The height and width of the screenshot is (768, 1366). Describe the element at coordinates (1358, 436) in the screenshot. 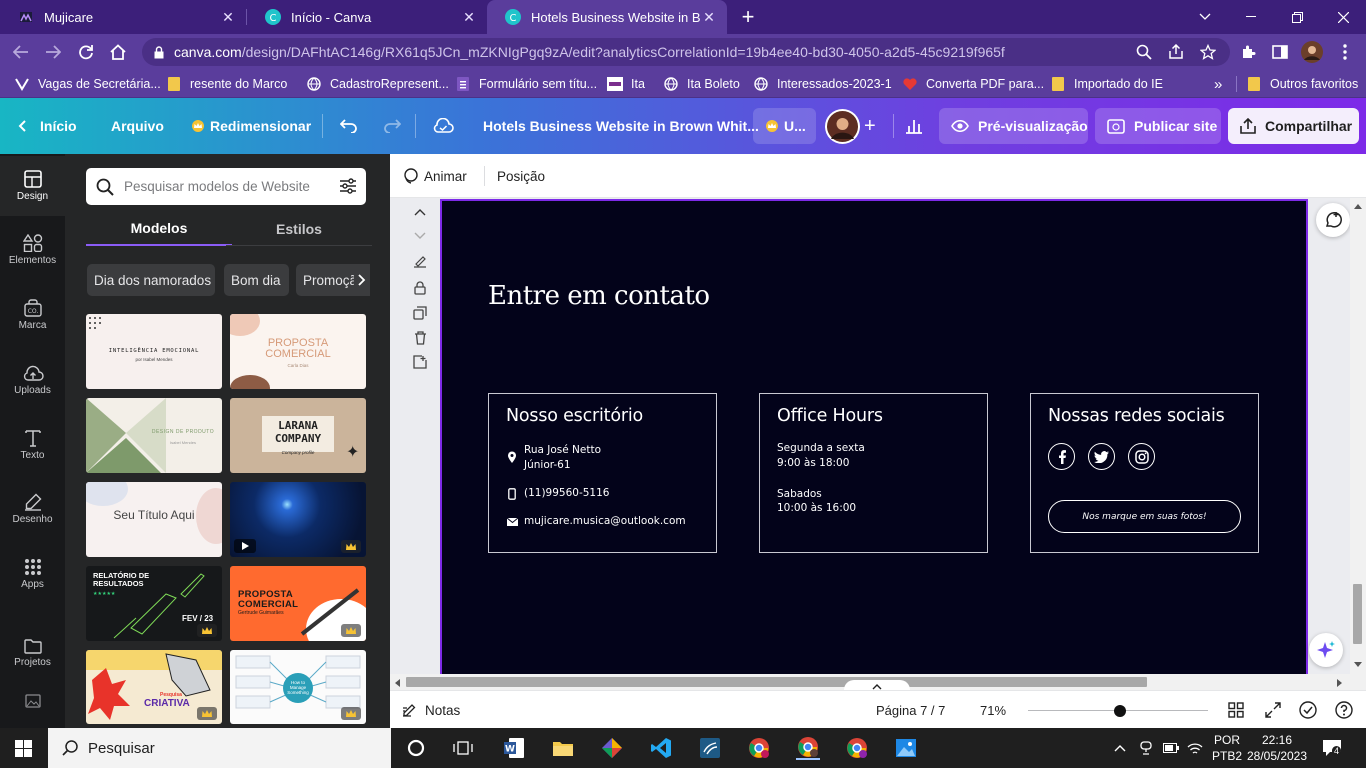

I see `vertical-scrollbar` at that location.